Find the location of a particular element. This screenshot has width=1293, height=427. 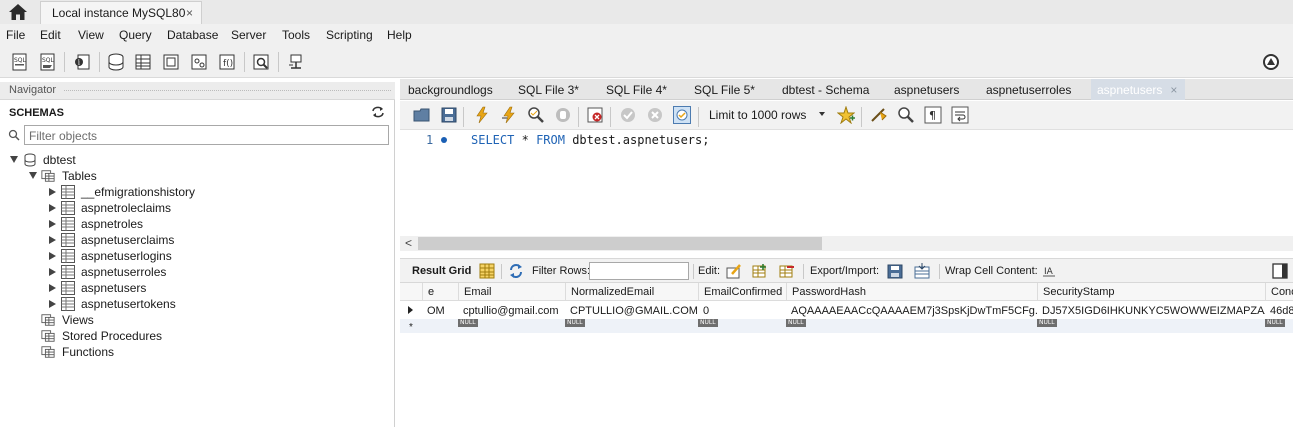

grid-cell-securitystamp: DJ57X5IGD6IHKUNKYC5WOWWEIZMAPZAA is located at coordinates (1151, 311).